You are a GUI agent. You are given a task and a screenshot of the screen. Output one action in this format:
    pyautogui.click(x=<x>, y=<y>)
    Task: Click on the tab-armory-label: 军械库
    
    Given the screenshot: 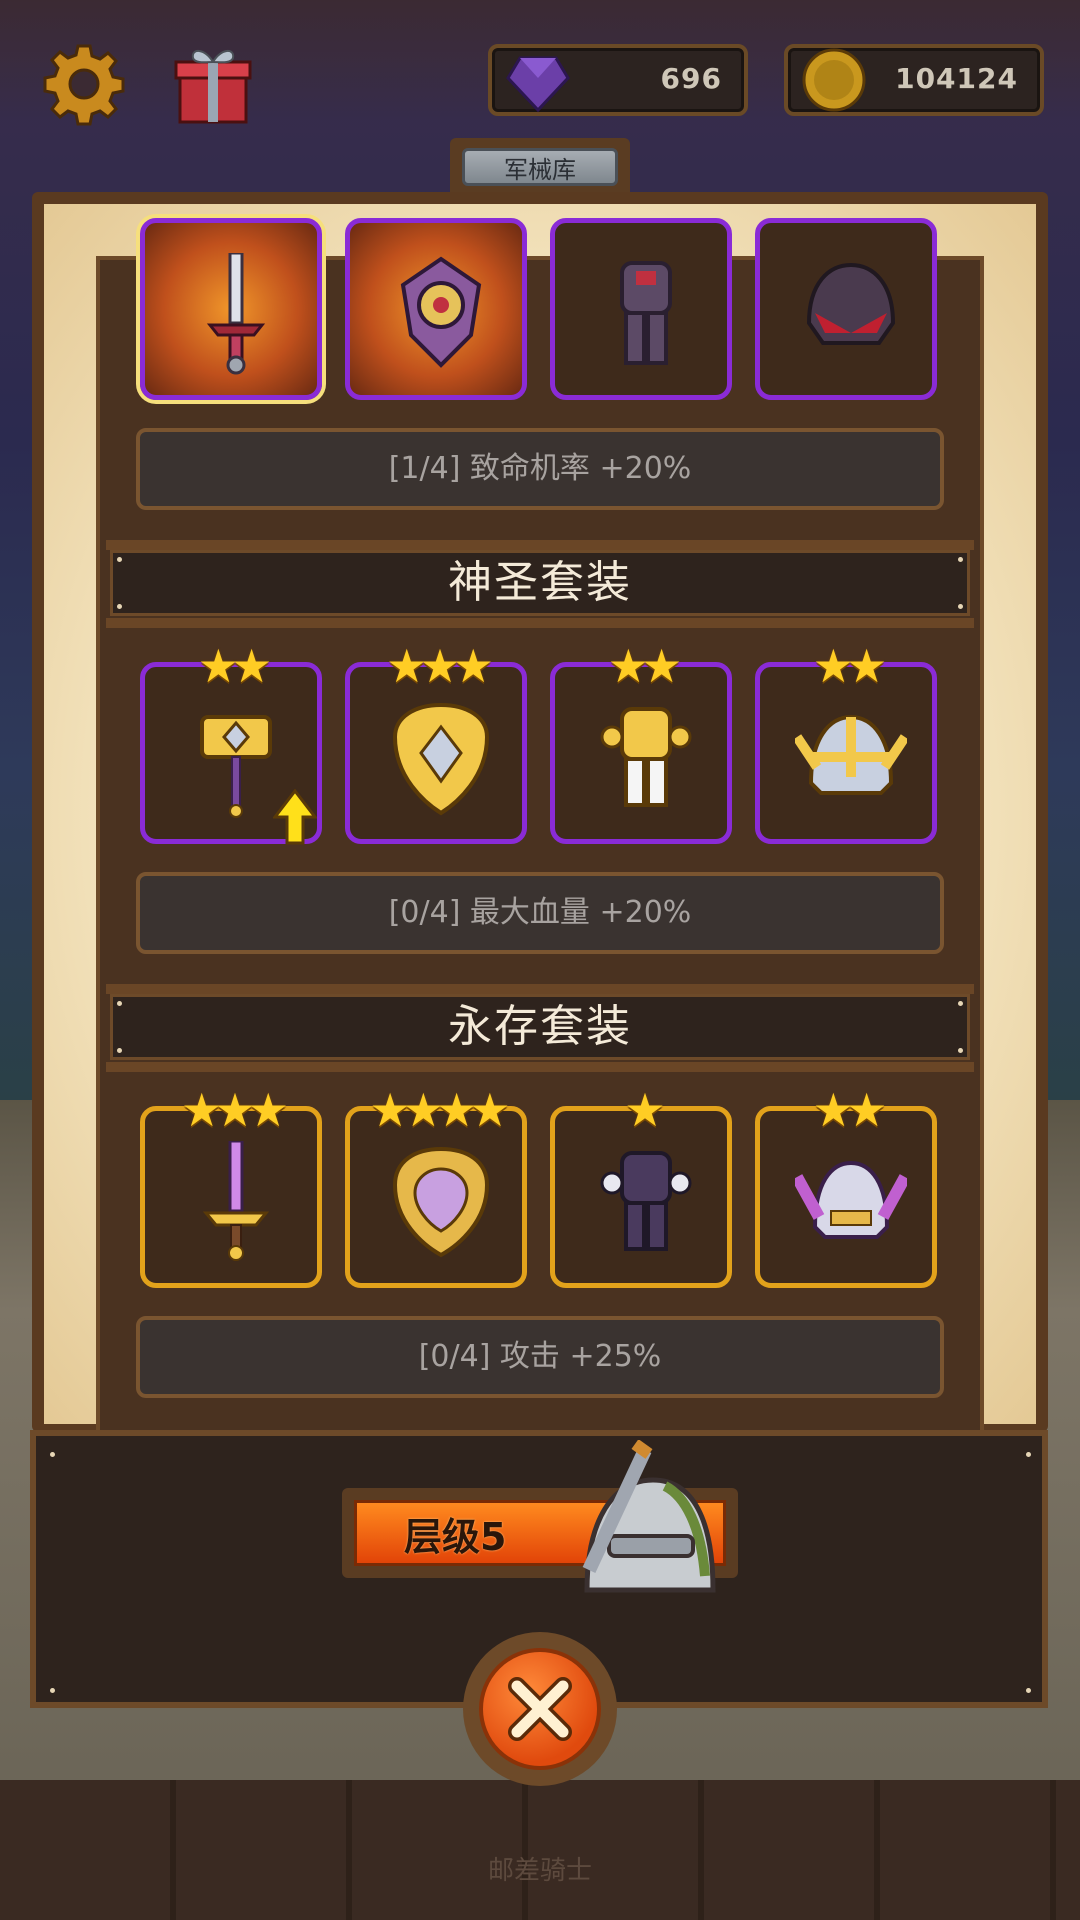 What is the action you would take?
    pyautogui.click(x=540, y=167)
    